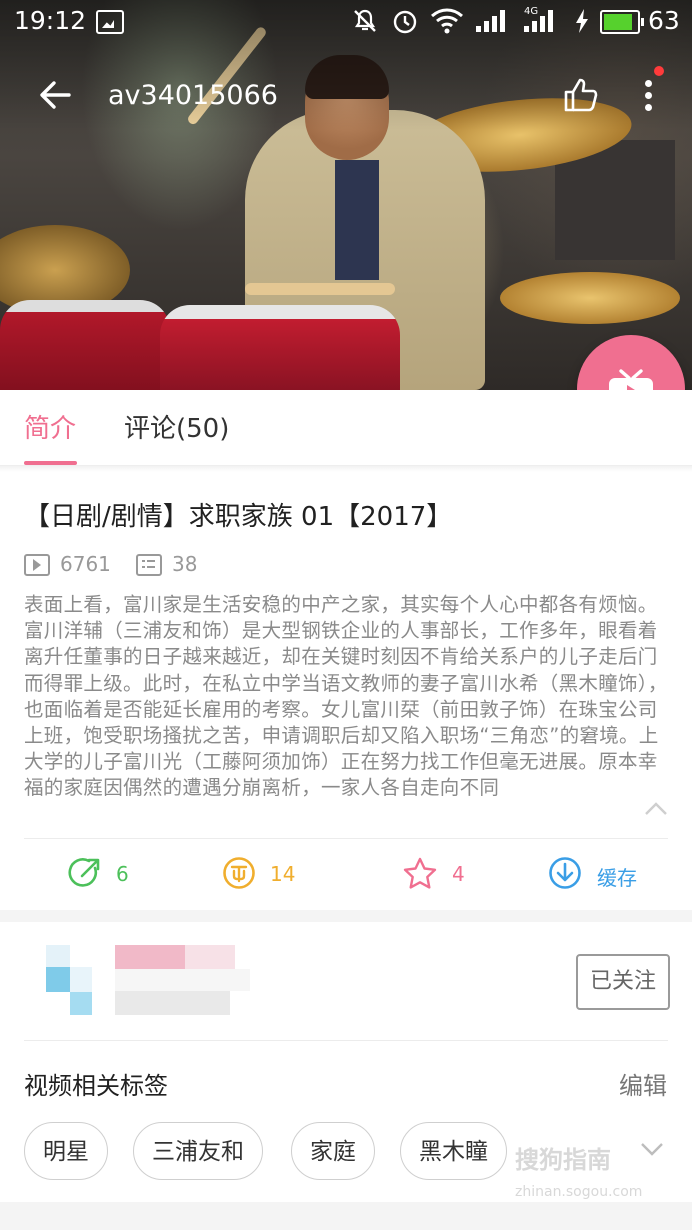  Describe the element at coordinates (55, 95) in the screenshot. I see `back-icon` at that location.